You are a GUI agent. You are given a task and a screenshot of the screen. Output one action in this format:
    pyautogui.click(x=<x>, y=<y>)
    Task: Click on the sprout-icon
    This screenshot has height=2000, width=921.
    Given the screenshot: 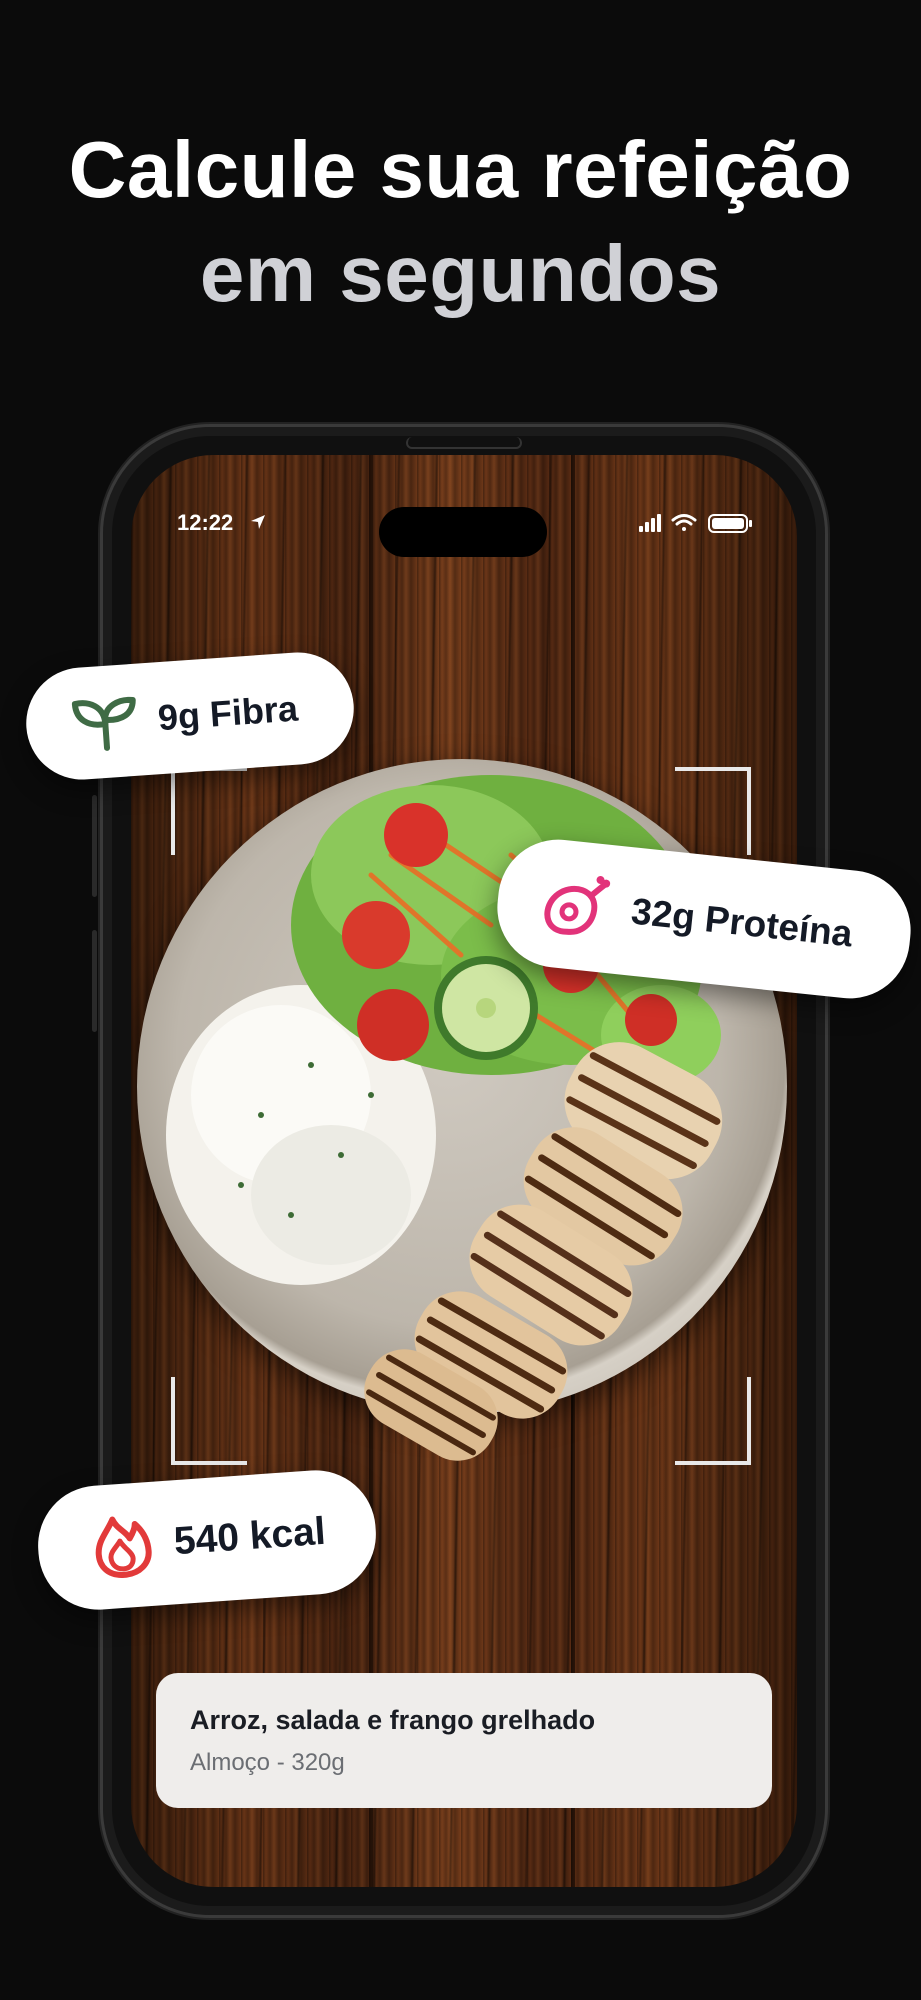 What is the action you would take?
    pyautogui.click(x=105, y=722)
    